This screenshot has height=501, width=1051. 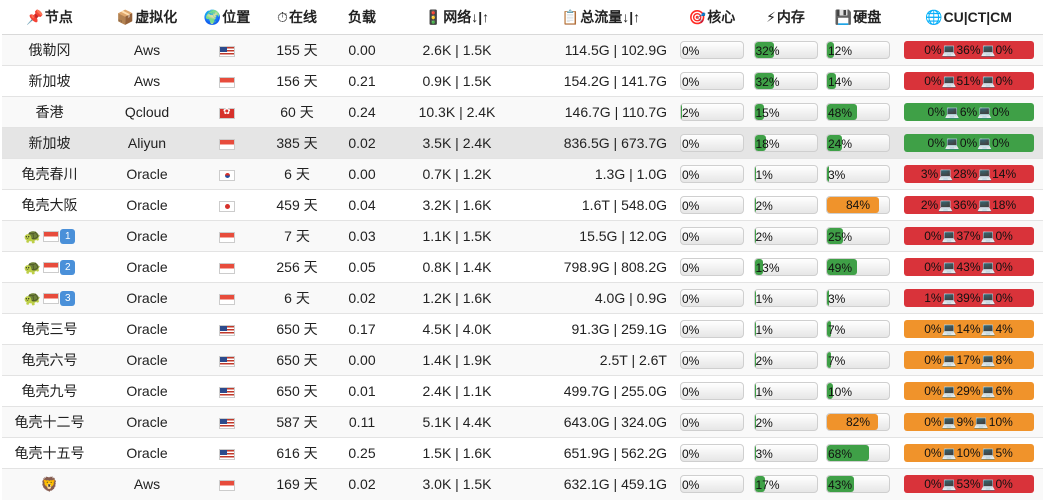 I want to click on disk-cell: 48%, so click(x=858, y=112).